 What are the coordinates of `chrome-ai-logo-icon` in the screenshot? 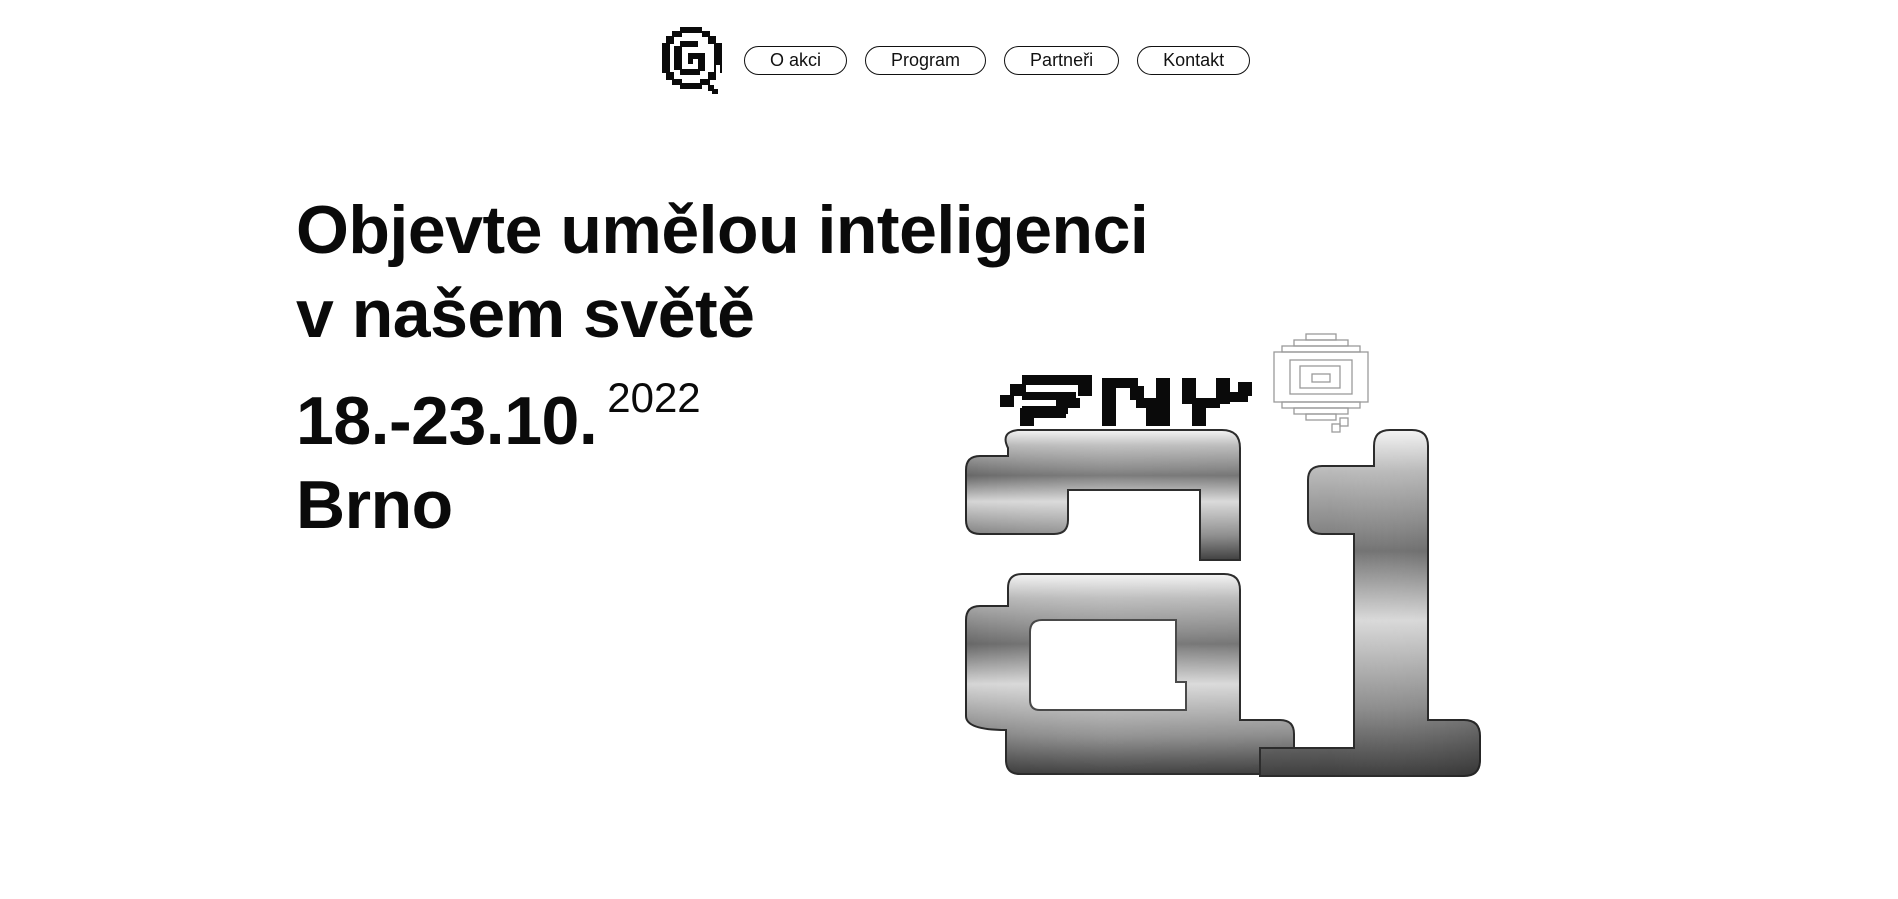 It's located at (1225, 604).